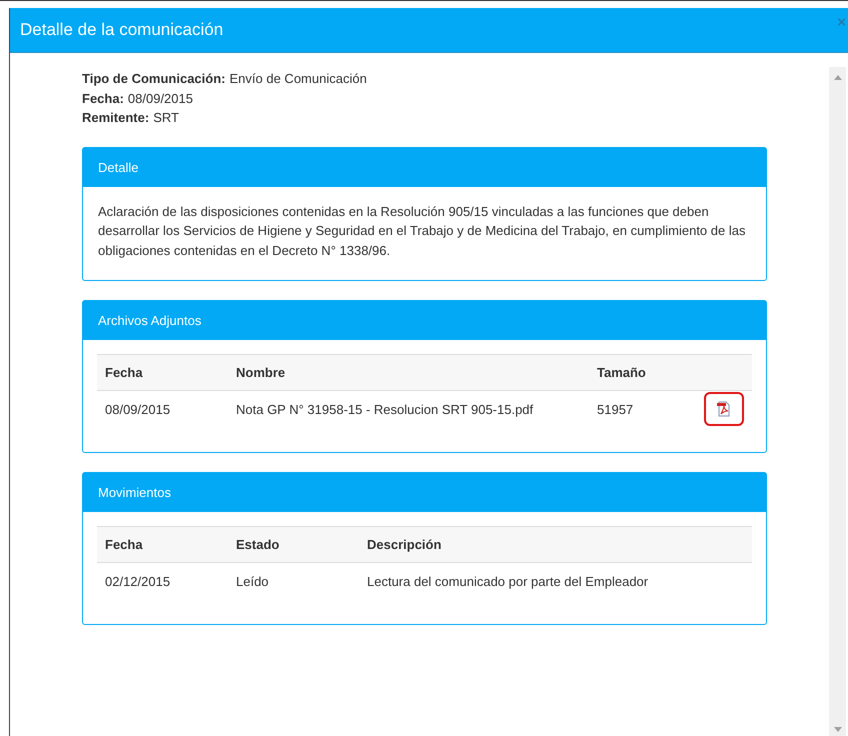  I want to click on field-label: Remitente:, so click(116, 117).